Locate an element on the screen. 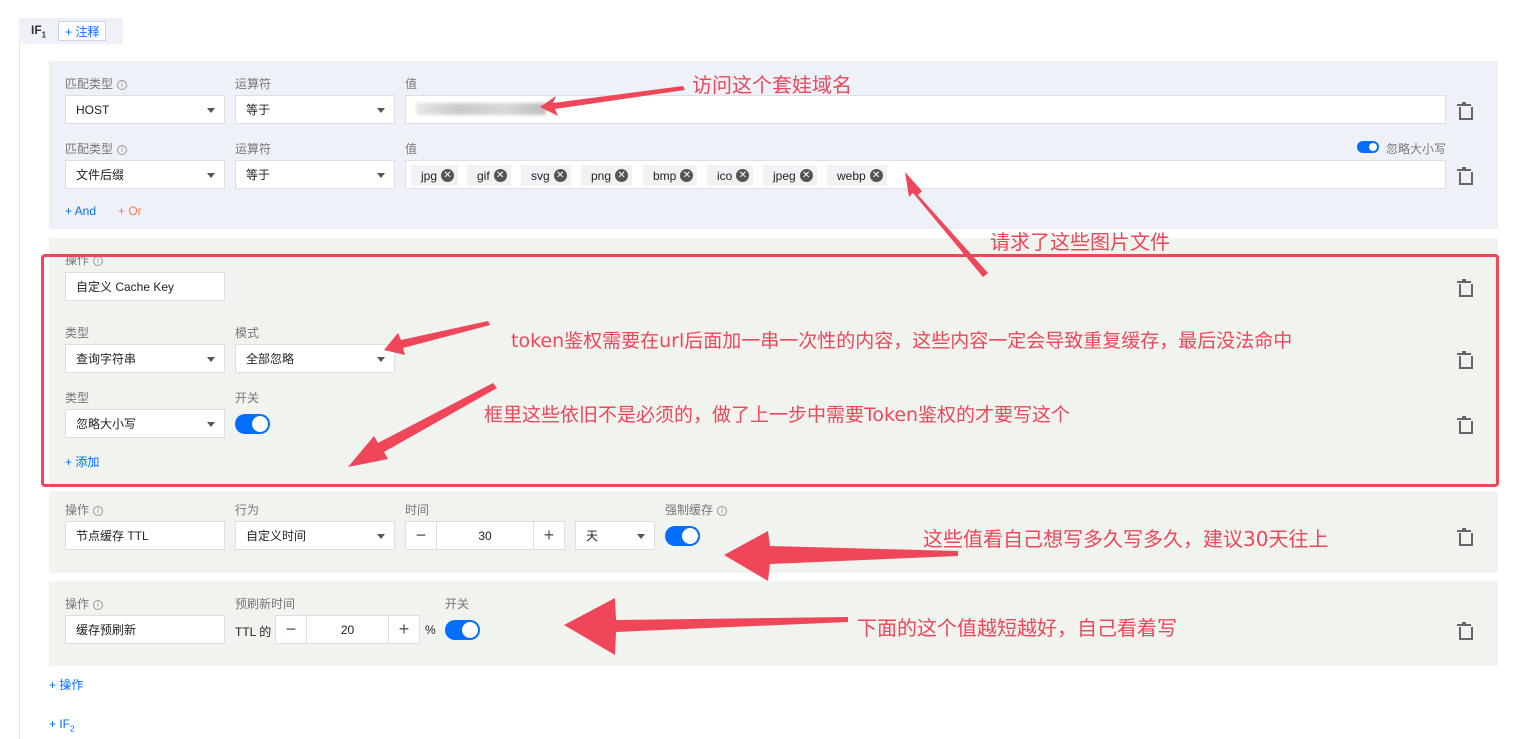 This screenshot has width=1523, height=739. match-type-label-2: 匹配类型 i is located at coordinates (96, 148).